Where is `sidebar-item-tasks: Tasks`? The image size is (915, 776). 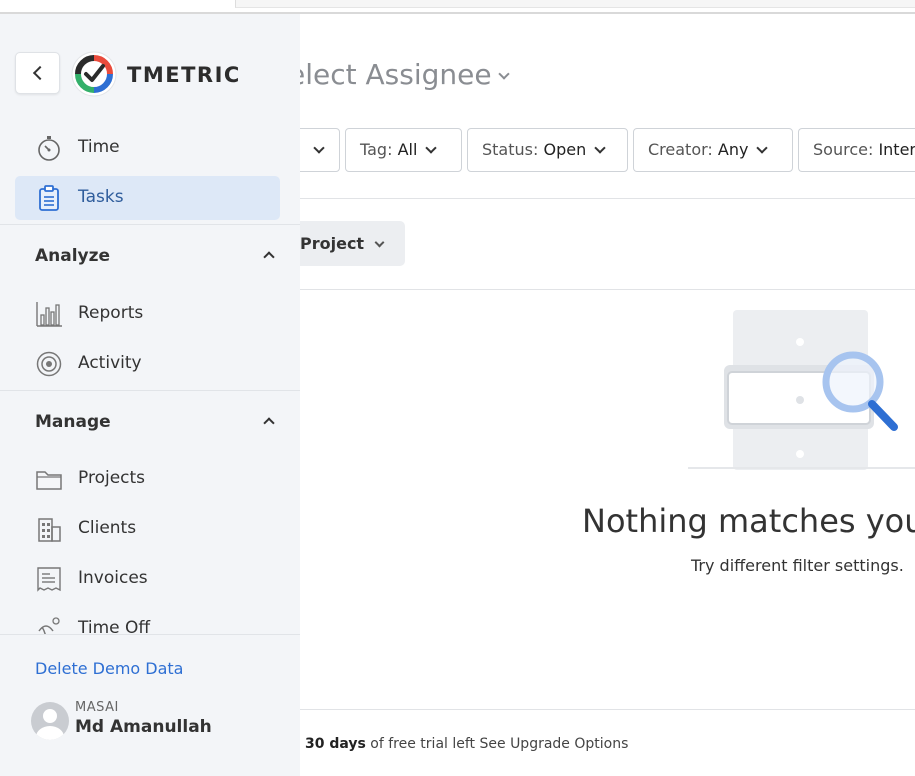
sidebar-item-tasks: Tasks is located at coordinates (147, 198).